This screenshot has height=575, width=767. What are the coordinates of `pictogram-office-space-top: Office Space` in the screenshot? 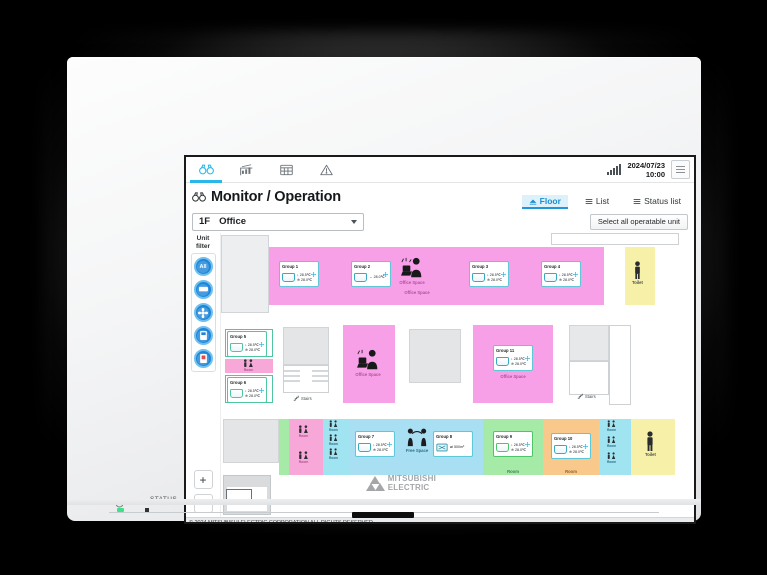 It's located at (412, 271).